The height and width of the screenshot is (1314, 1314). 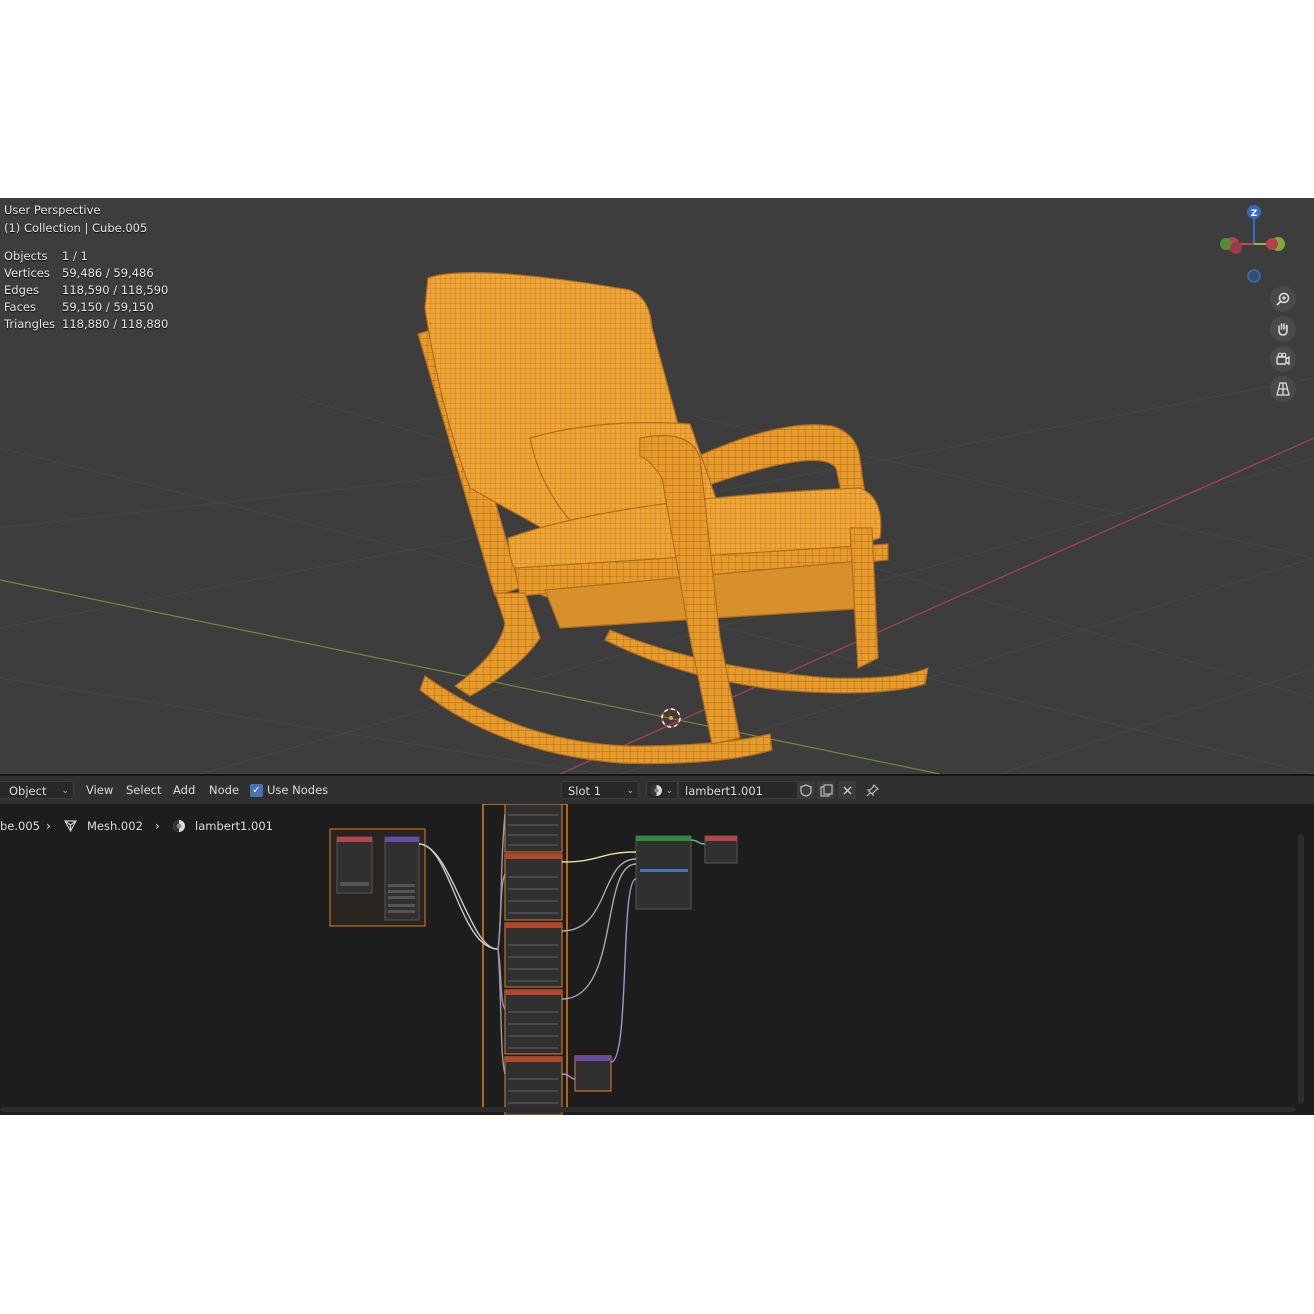 I want to click on material-name-field: lambert1.001, so click(x=738, y=790).